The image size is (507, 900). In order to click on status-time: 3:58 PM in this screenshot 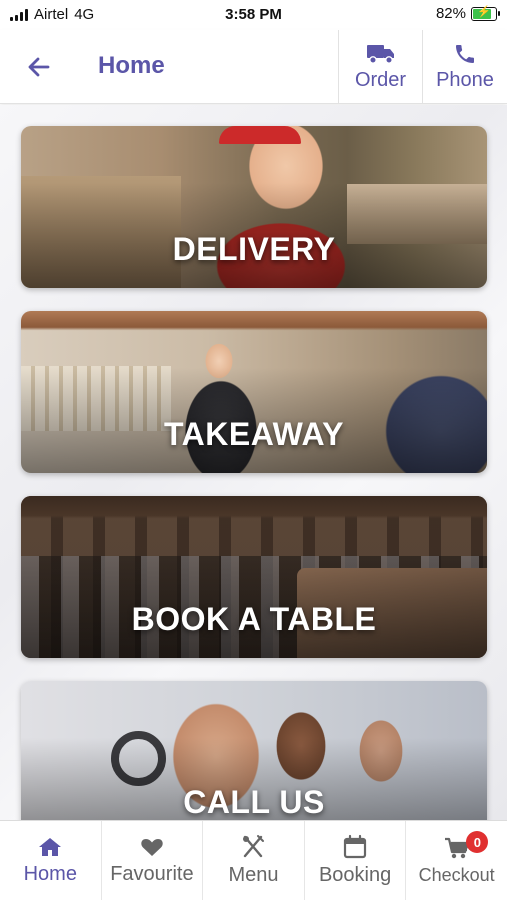, I will do `click(253, 14)`.